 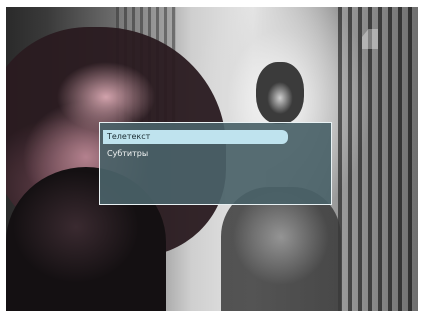 What do you see at coordinates (215, 163) in the screenshot?
I see `osd-menu: Телетекст Субтитры` at bounding box center [215, 163].